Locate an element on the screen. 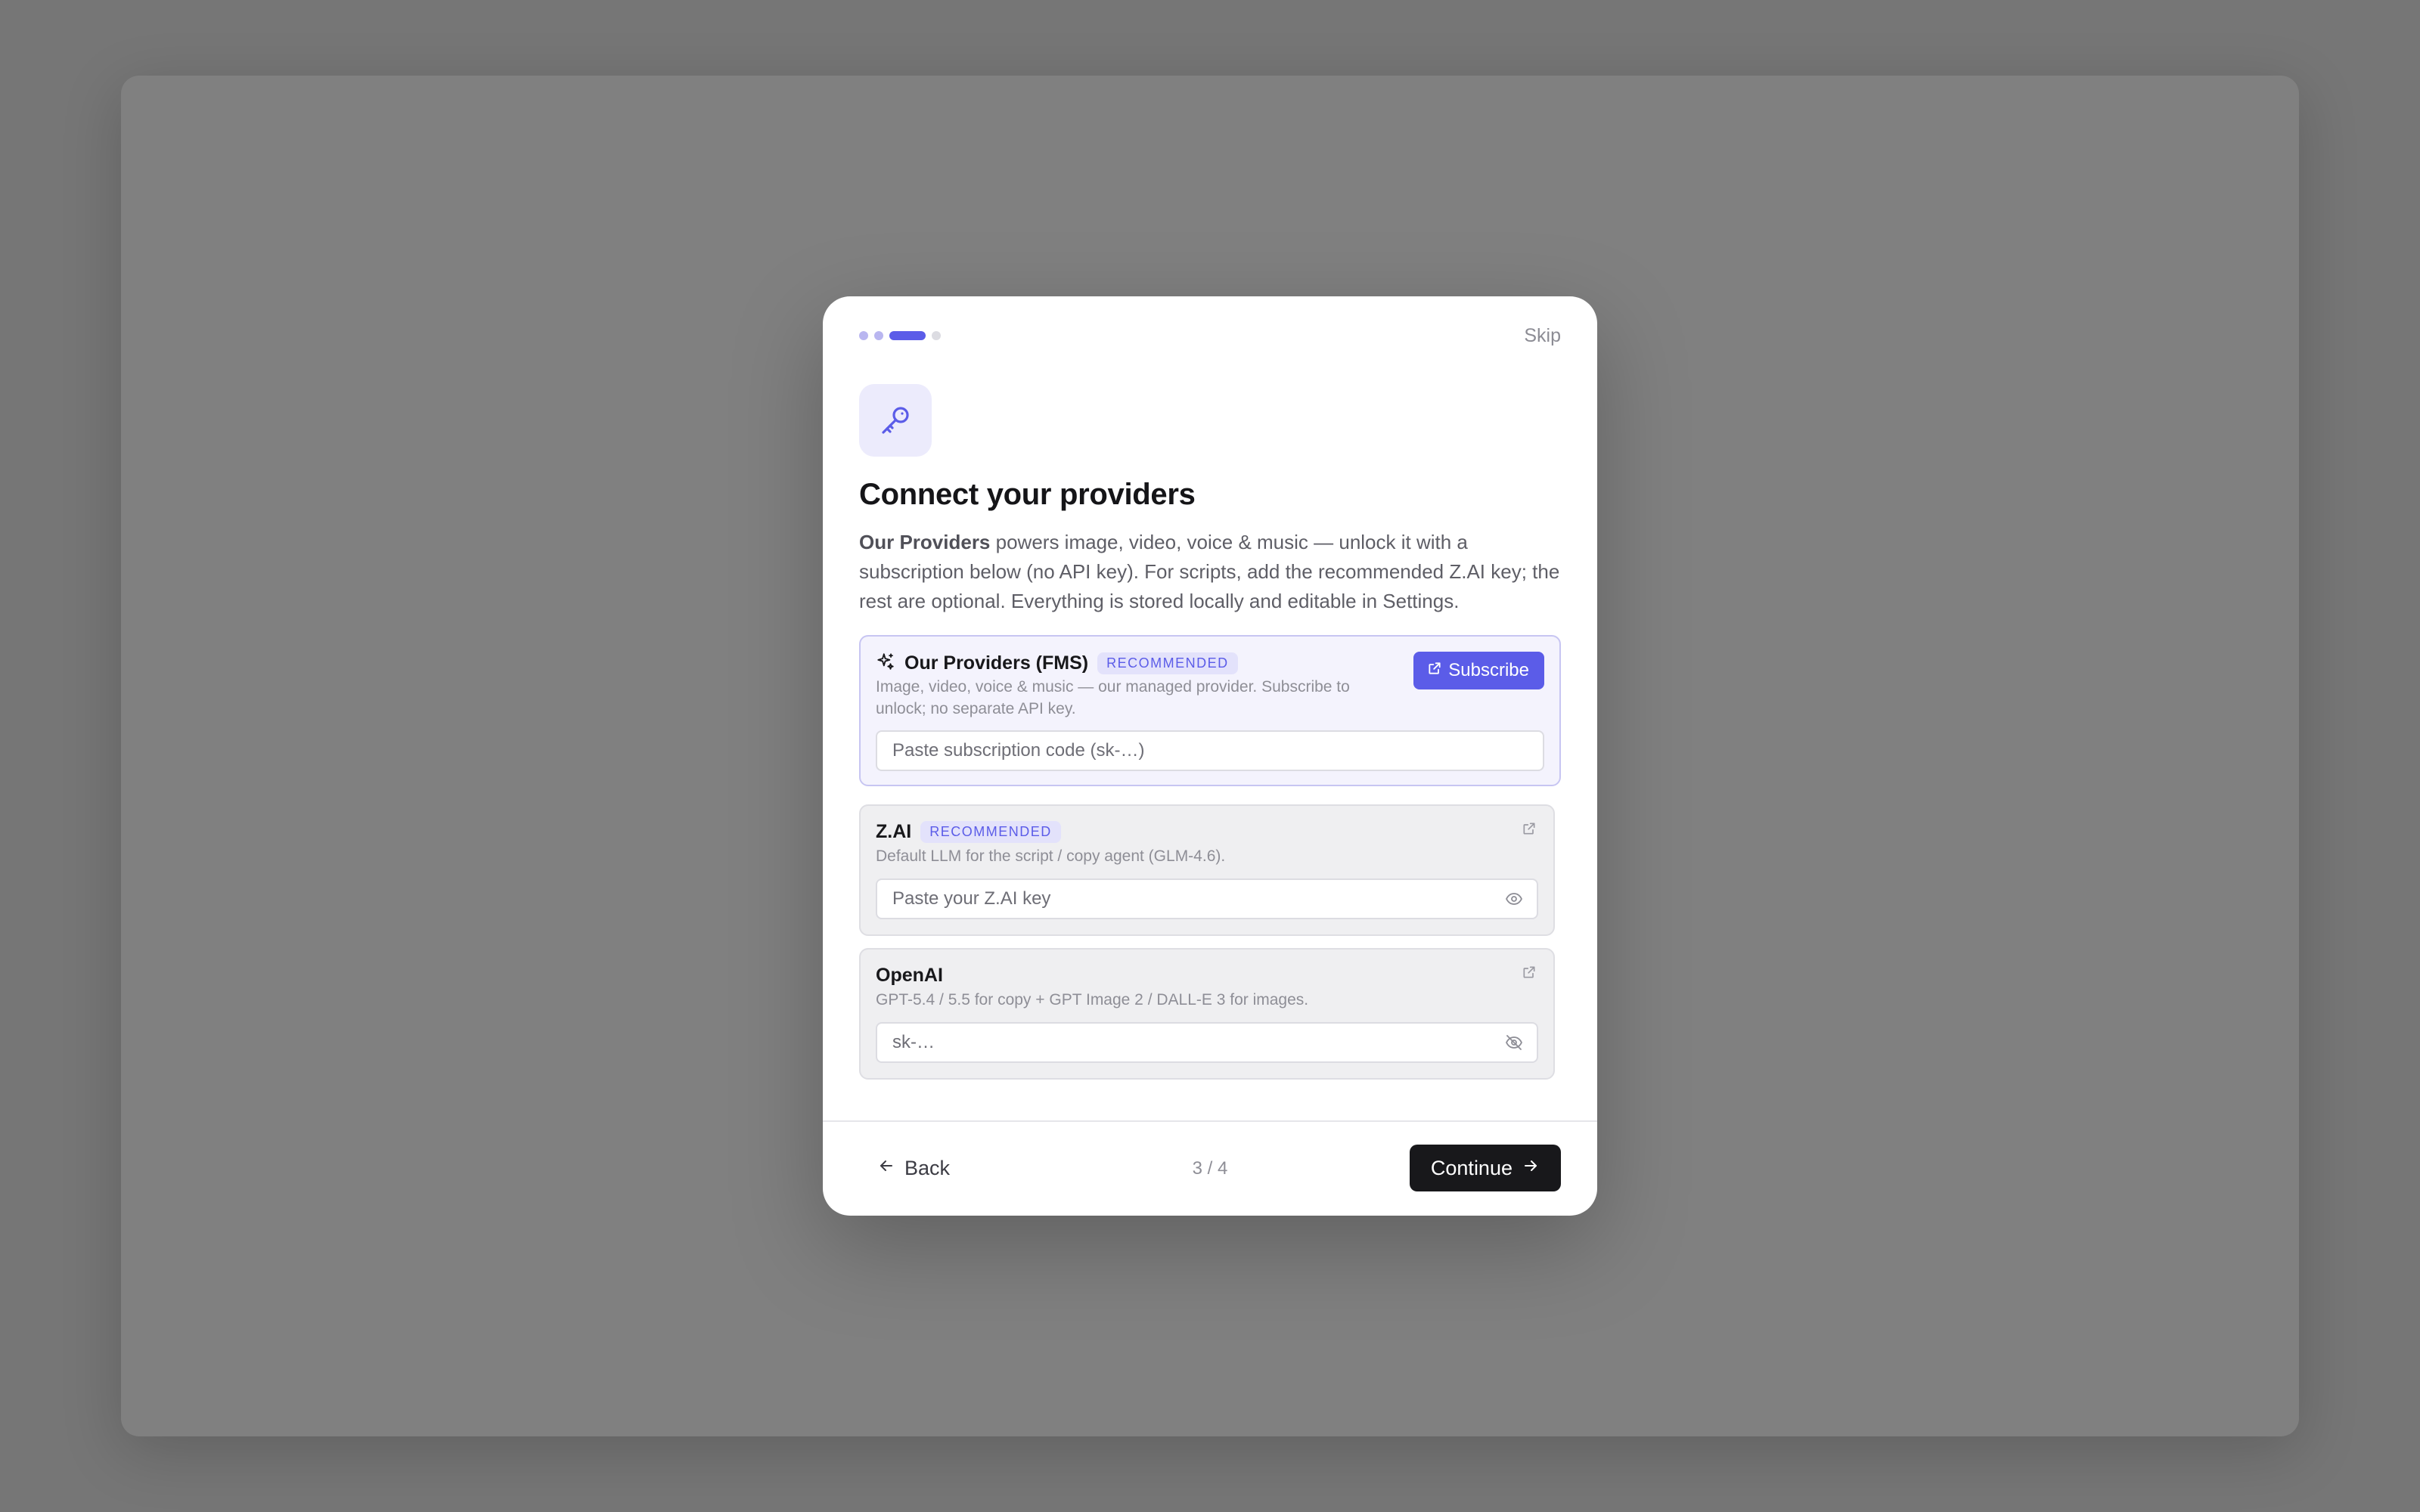 Image resolution: width=2420 pixels, height=1512 pixels. continue-button: Continue is located at coordinates (1485, 1168).